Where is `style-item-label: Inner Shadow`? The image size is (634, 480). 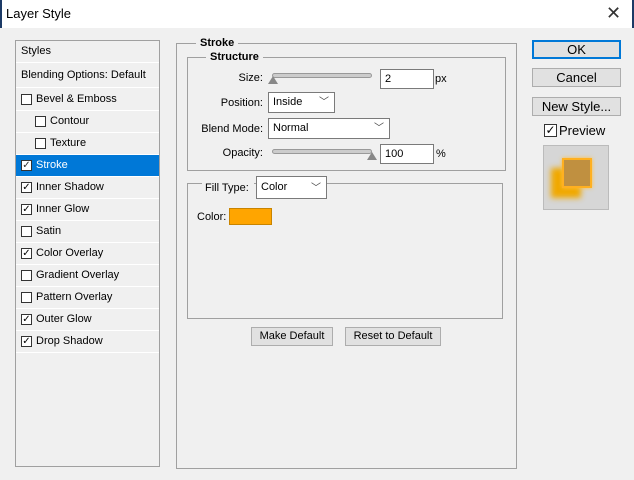 style-item-label: Inner Shadow is located at coordinates (70, 187).